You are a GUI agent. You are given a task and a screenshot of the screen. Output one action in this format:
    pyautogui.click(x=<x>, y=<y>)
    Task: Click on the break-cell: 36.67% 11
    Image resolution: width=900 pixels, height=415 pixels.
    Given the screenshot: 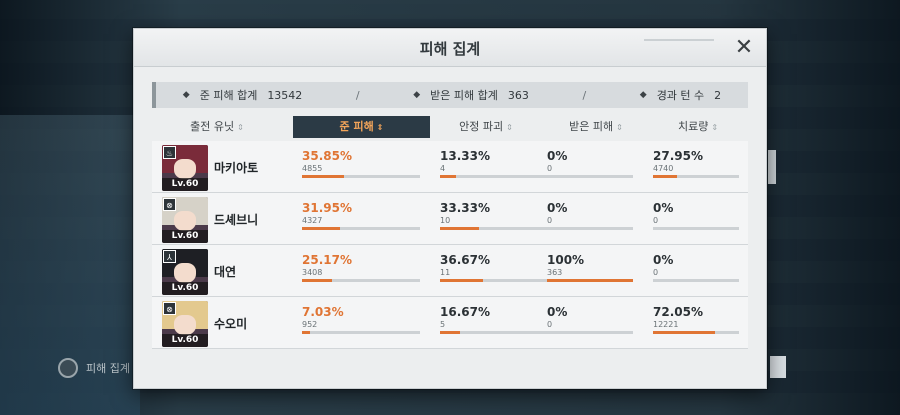 What is the action you would take?
    pyautogui.click(x=499, y=267)
    